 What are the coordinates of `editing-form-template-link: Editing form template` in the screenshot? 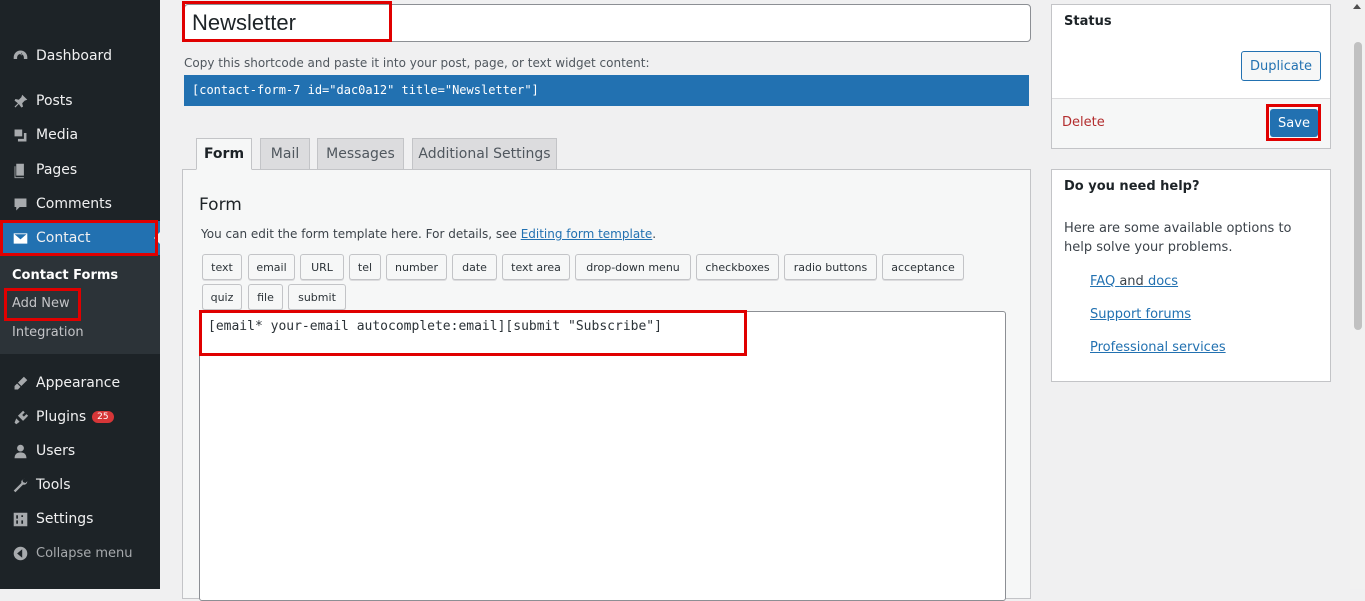 It's located at (587, 234).